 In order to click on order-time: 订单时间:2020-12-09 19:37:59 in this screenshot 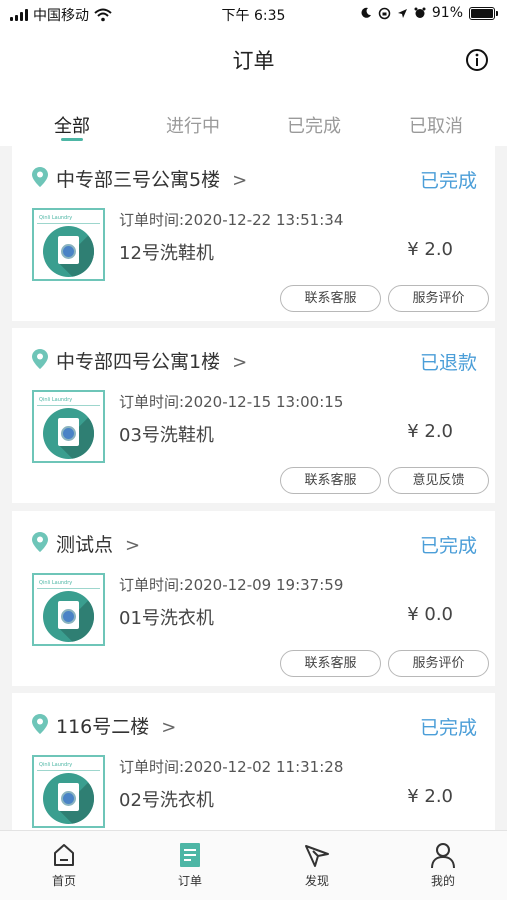, I will do `click(231, 585)`.